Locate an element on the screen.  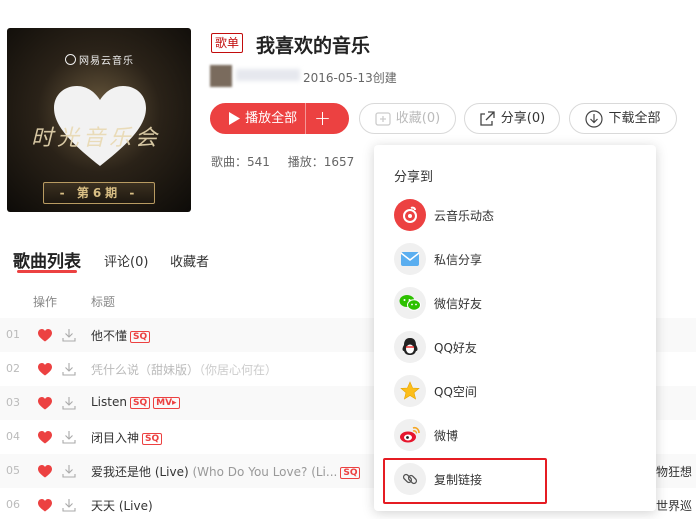
playlist-title: 我喜欢的音乐 is located at coordinates (313, 46).